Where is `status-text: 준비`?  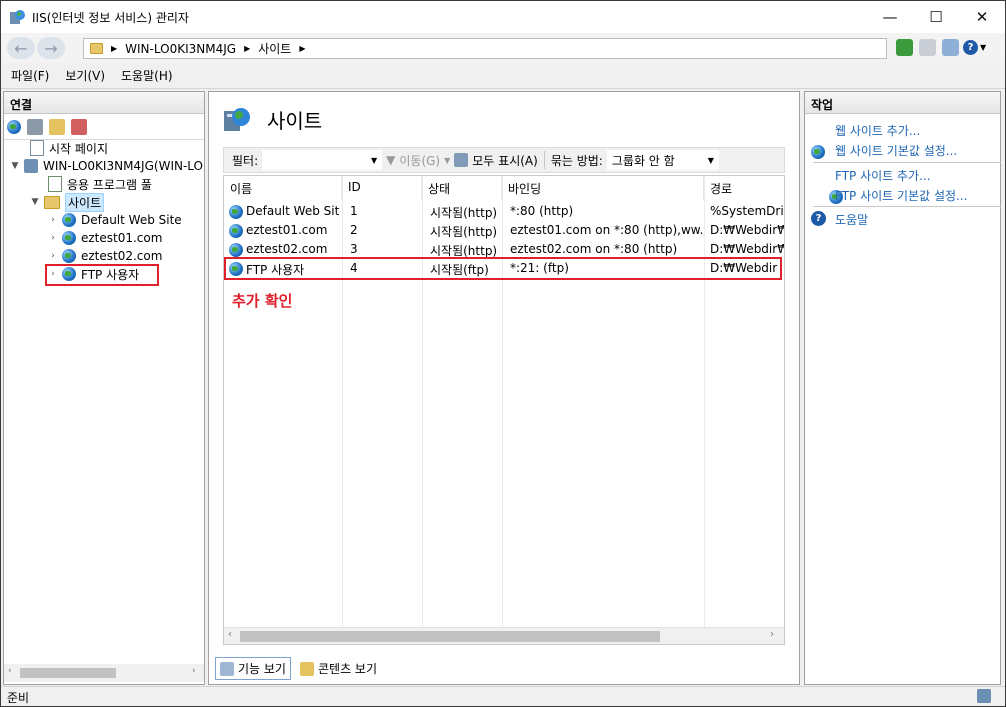
status-text: 준비 is located at coordinates (18, 698).